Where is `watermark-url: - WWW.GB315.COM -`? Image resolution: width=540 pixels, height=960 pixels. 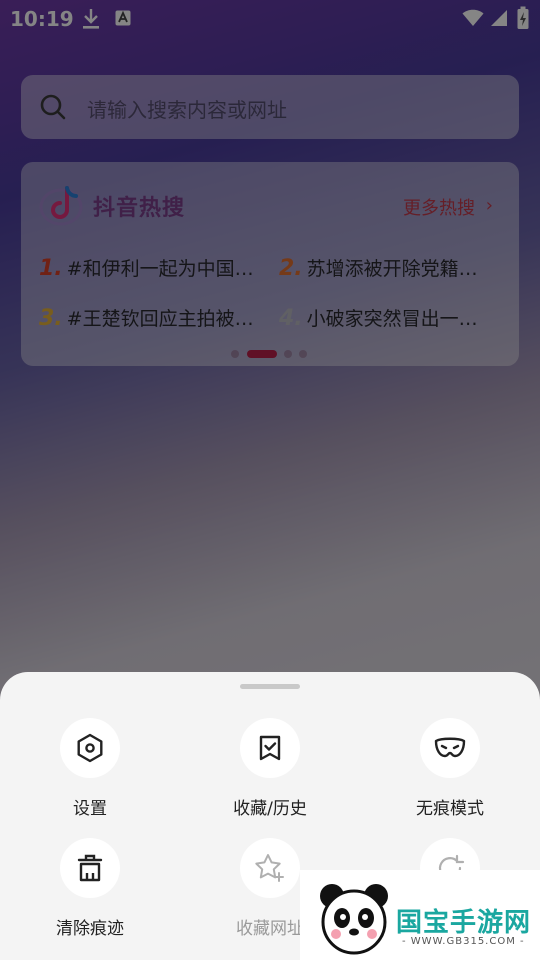
watermark-url: - WWW.GB315.COM - is located at coordinates (463, 941).